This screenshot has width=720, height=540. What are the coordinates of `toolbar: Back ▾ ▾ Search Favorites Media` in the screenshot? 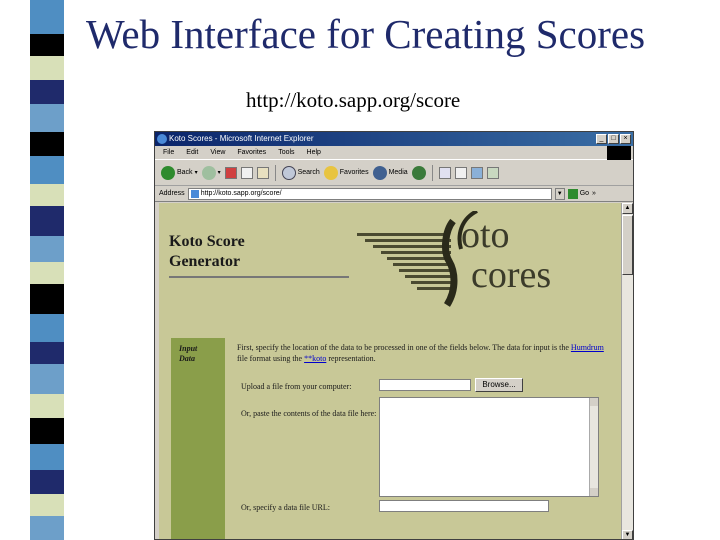 It's located at (394, 173).